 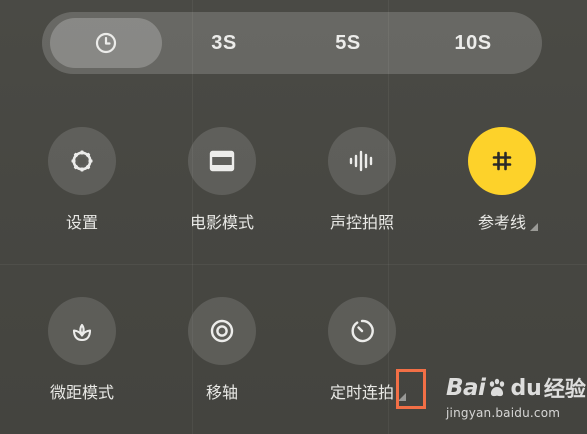 What do you see at coordinates (503, 413) in the screenshot?
I see `watermark-url: jingyan.baidu.com` at bounding box center [503, 413].